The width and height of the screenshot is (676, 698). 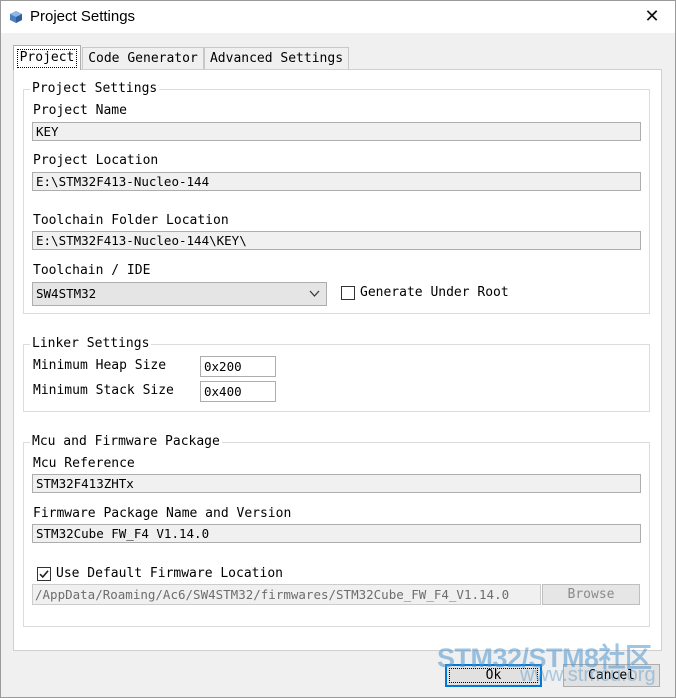 I want to click on app-cube-icon, so click(x=16, y=17).